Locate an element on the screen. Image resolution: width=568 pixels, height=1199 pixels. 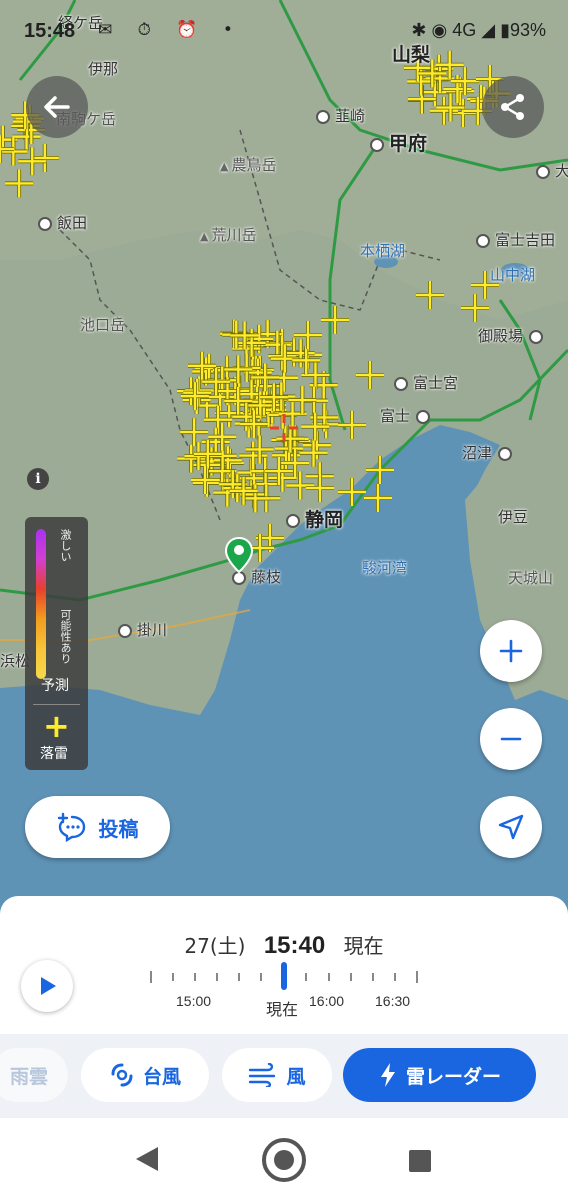
minus-icon is located at coordinates (511, 739).